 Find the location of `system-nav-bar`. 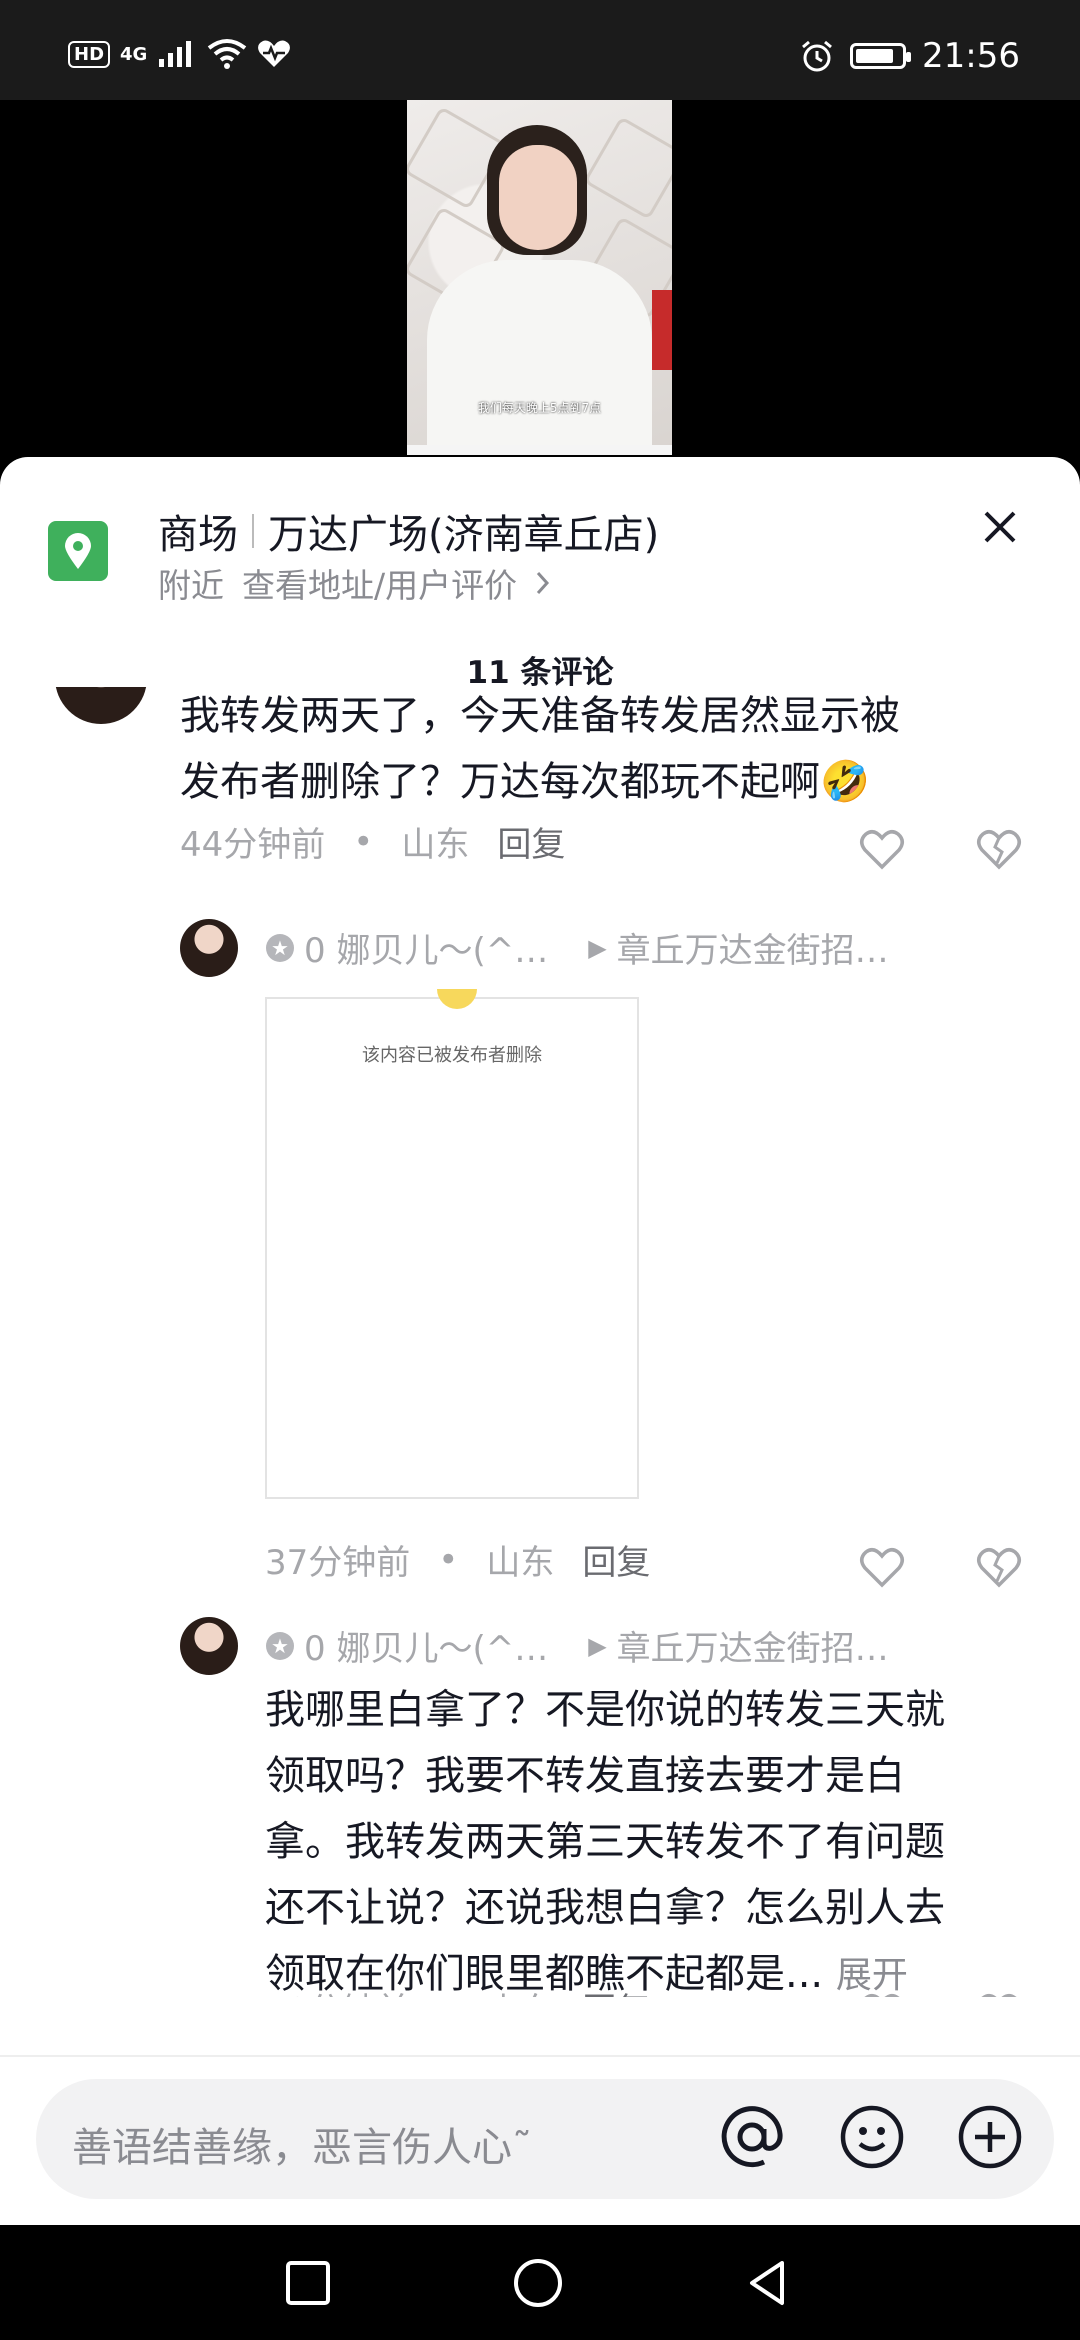

system-nav-bar is located at coordinates (540, 2282).